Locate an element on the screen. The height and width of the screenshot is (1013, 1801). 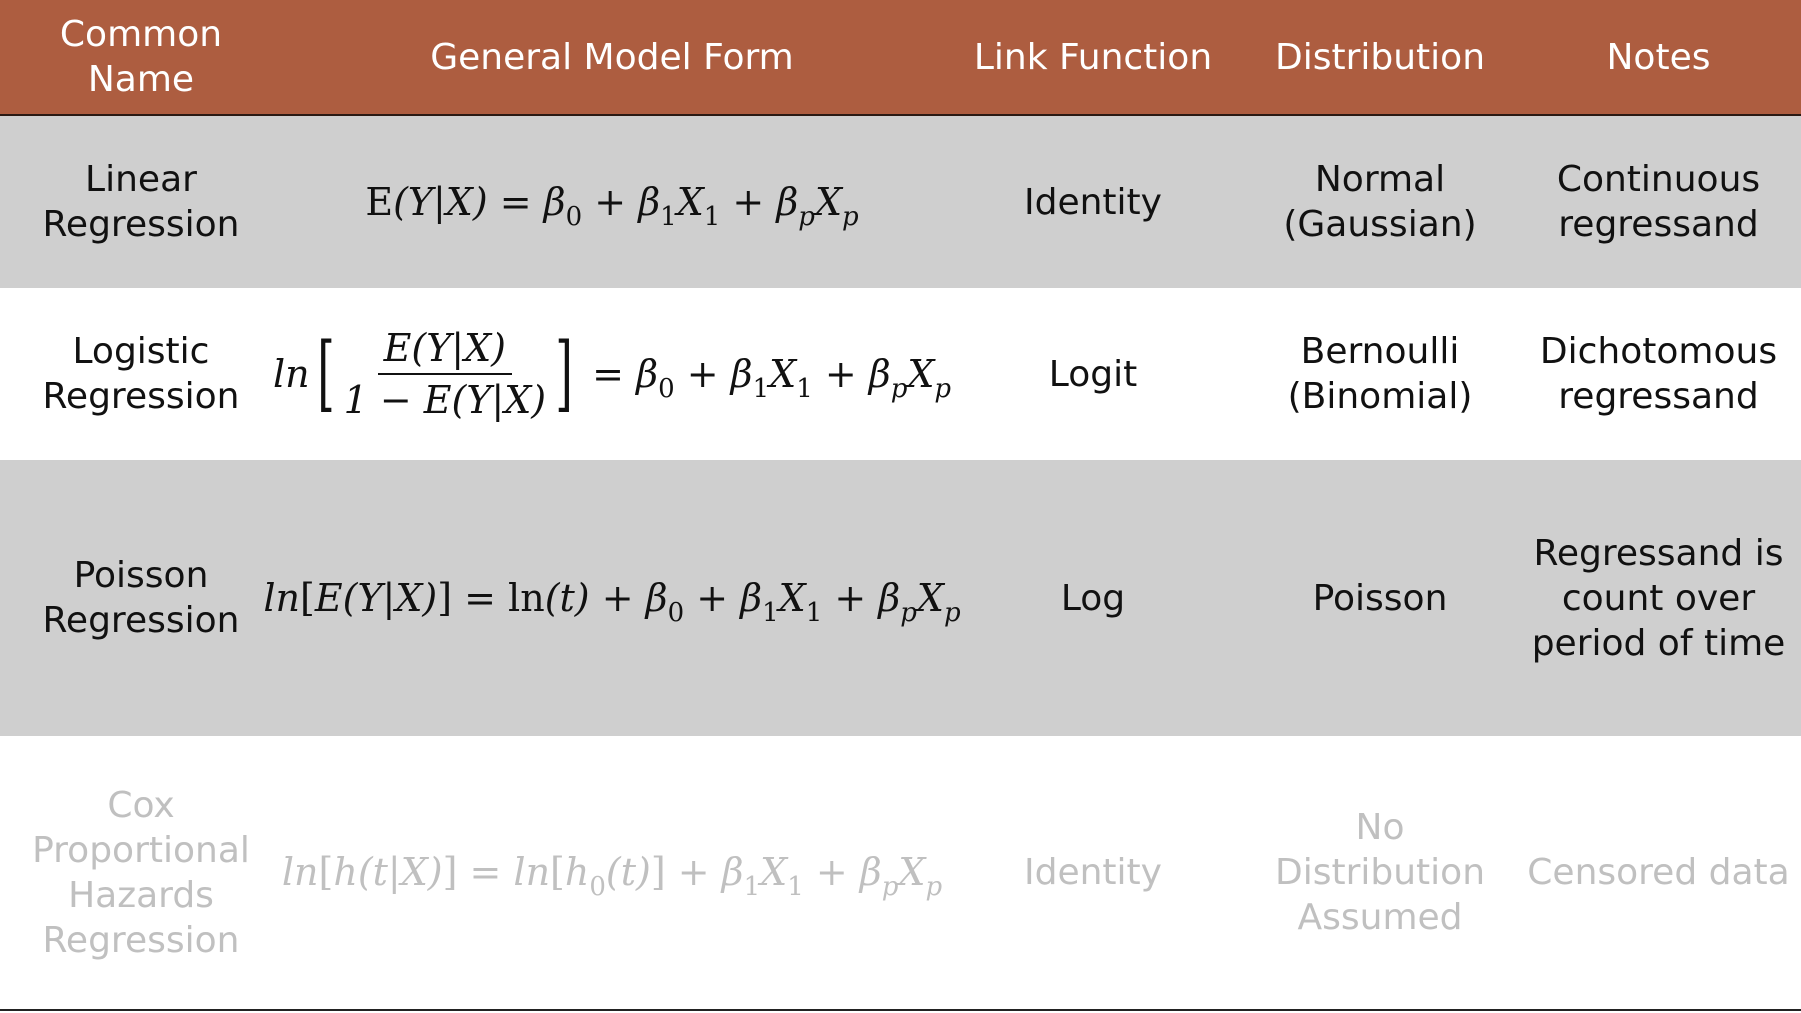
model-name: Logistic Regression is located at coordinates (141, 374).